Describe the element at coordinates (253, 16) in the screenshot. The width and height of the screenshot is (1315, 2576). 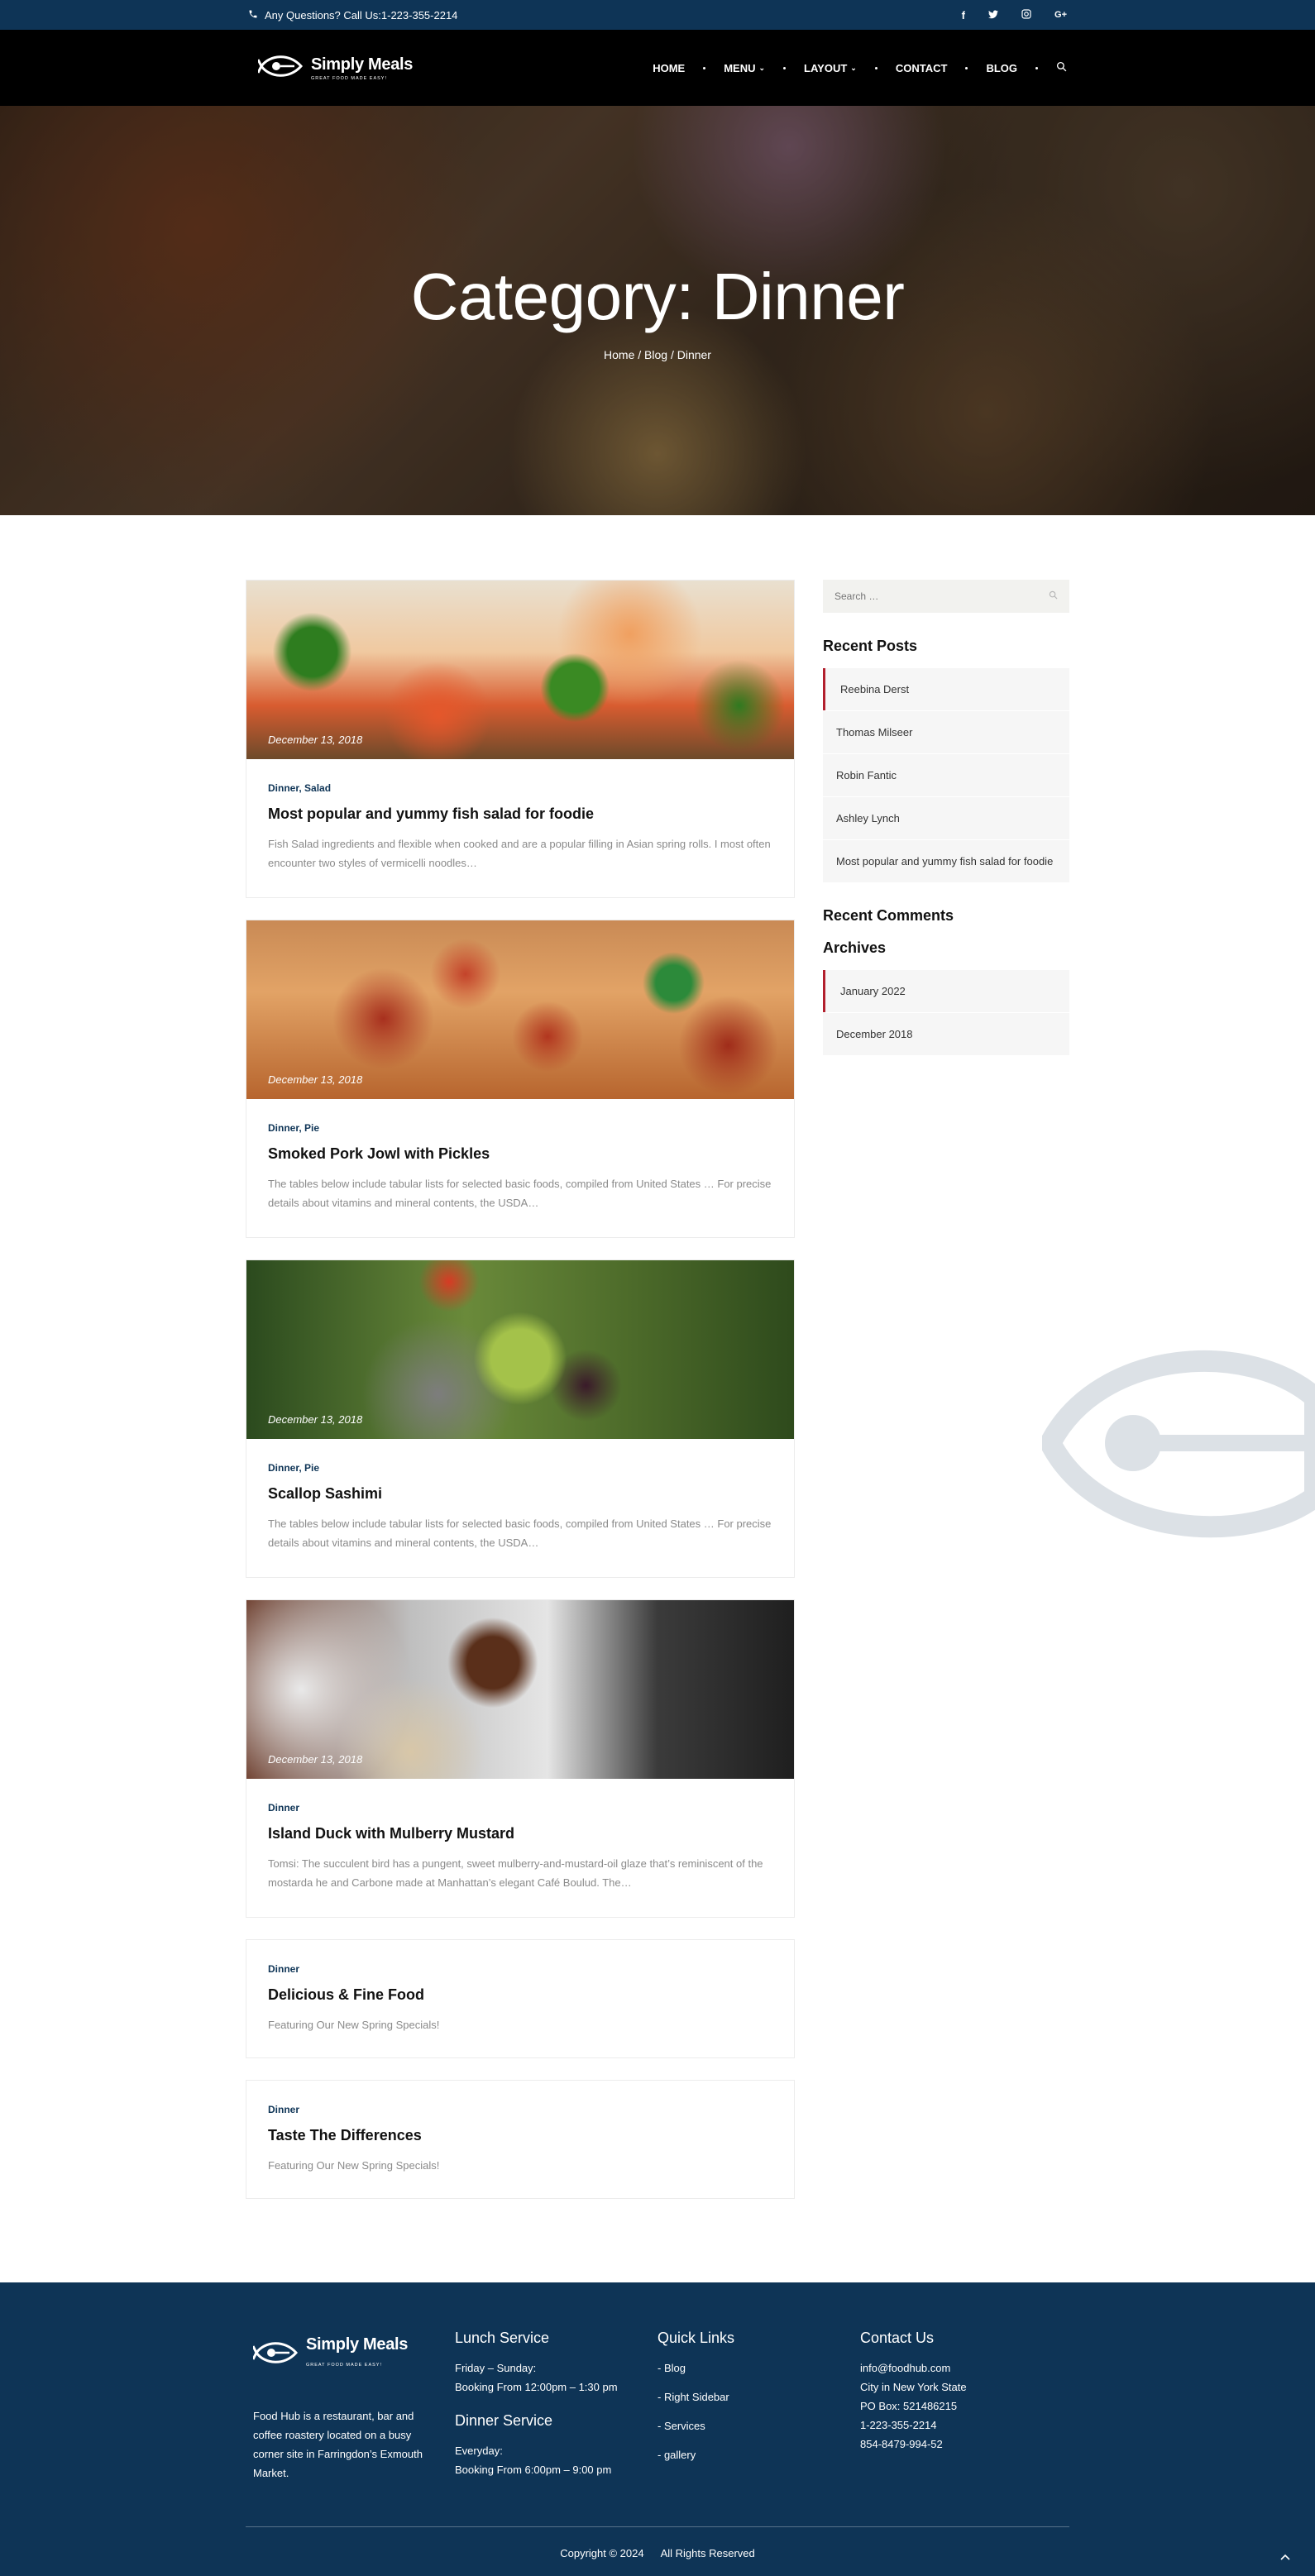
I see `phone-icon` at that location.